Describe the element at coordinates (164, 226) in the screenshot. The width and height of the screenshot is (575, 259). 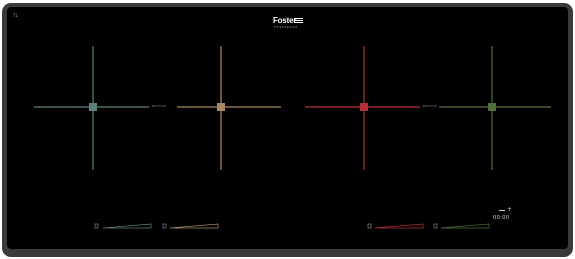
I see `zone-2-power-icon` at that location.